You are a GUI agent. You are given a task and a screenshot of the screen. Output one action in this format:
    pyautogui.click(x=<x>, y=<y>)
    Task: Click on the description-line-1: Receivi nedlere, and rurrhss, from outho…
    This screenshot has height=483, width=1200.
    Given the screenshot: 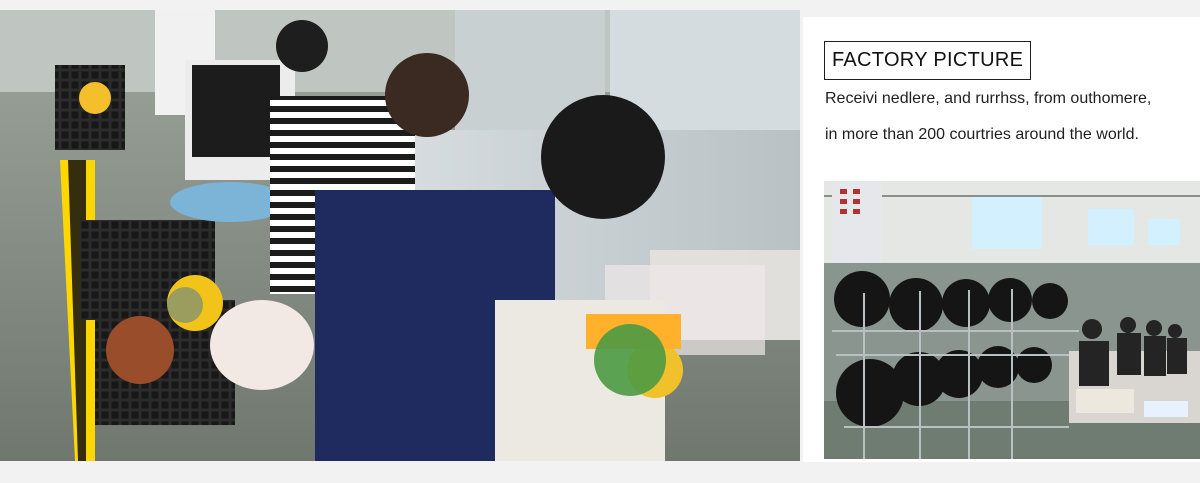 What is the action you would take?
    pyautogui.click(x=988, y=98)
    